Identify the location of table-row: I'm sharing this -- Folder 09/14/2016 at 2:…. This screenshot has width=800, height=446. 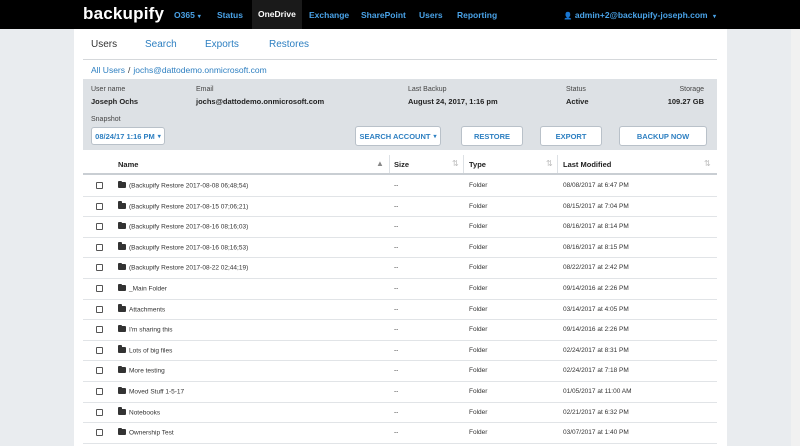
(400, 330).